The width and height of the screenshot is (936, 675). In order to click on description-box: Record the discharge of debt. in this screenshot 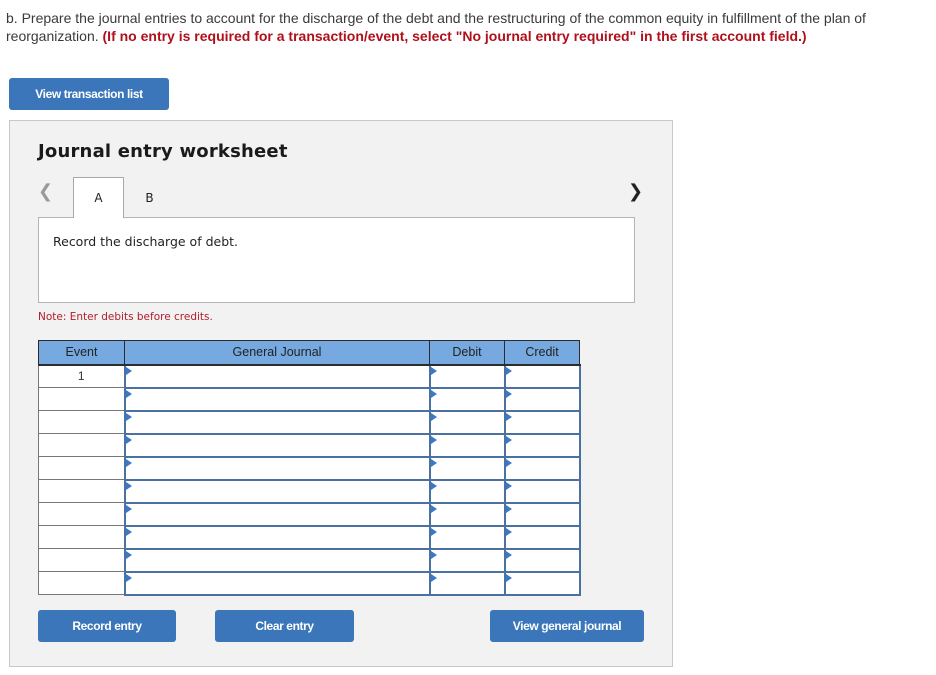, I will do `click(336, 260)`.